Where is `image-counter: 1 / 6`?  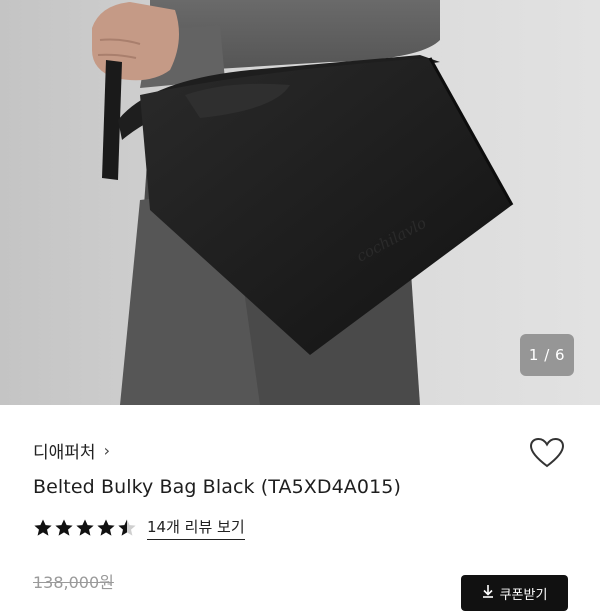 image-counter: 1 / 6 is located at coordinates (547, 355).